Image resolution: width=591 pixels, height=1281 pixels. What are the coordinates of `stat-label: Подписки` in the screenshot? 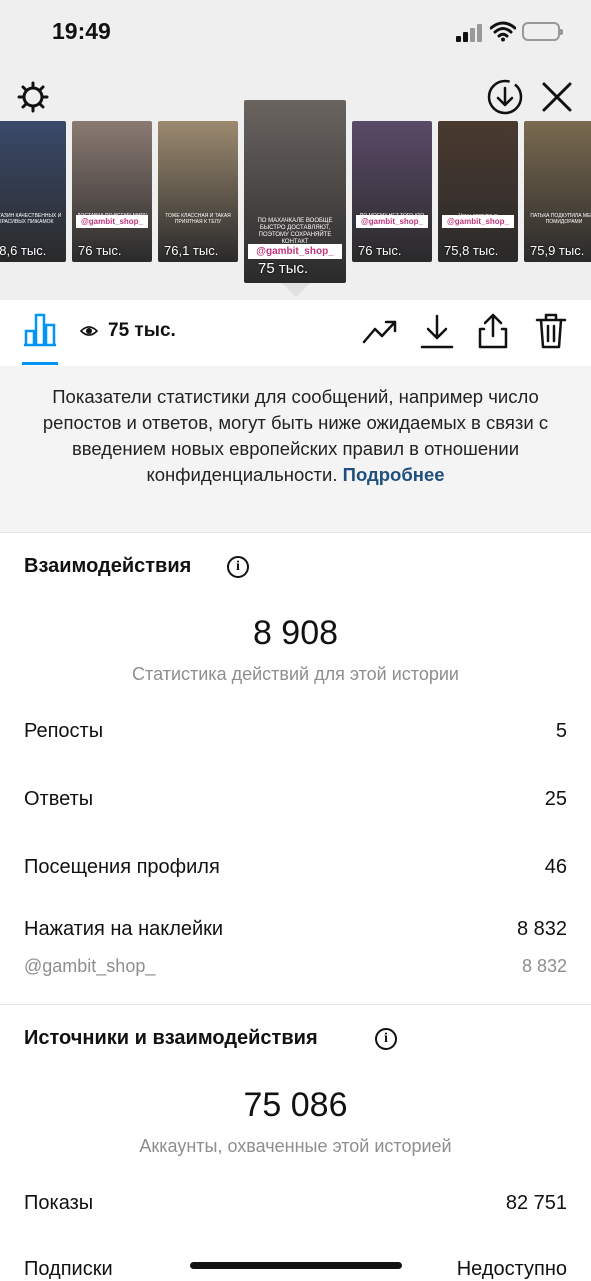 It's located at (68, 1269).